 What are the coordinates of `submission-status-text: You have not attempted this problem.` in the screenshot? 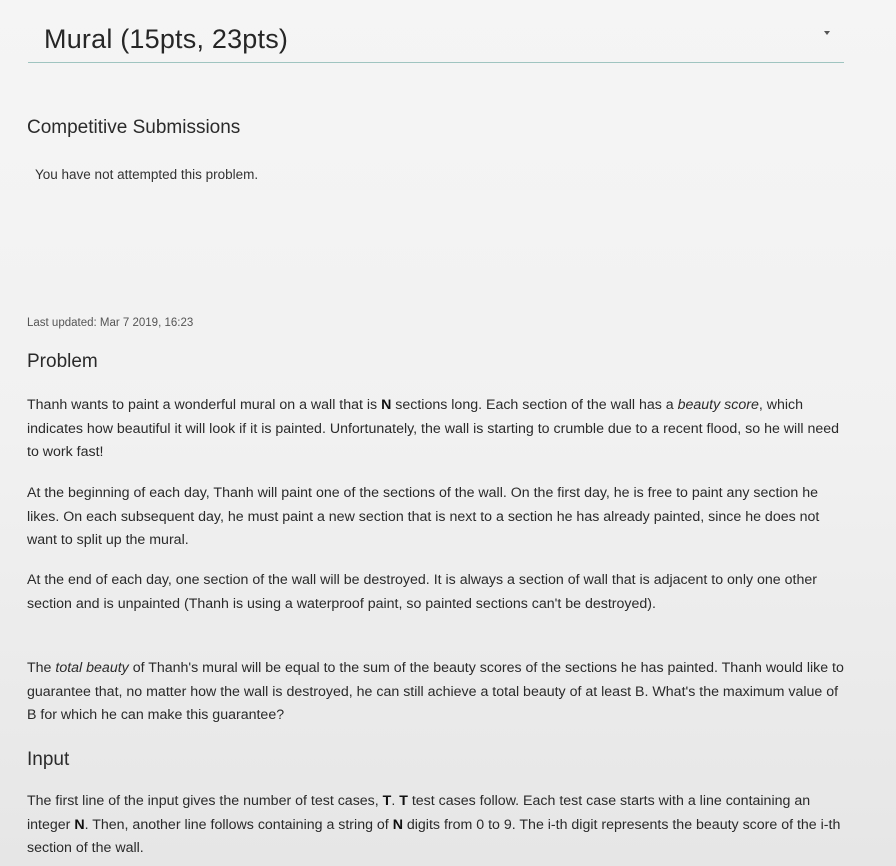 It's located at (147, 174).